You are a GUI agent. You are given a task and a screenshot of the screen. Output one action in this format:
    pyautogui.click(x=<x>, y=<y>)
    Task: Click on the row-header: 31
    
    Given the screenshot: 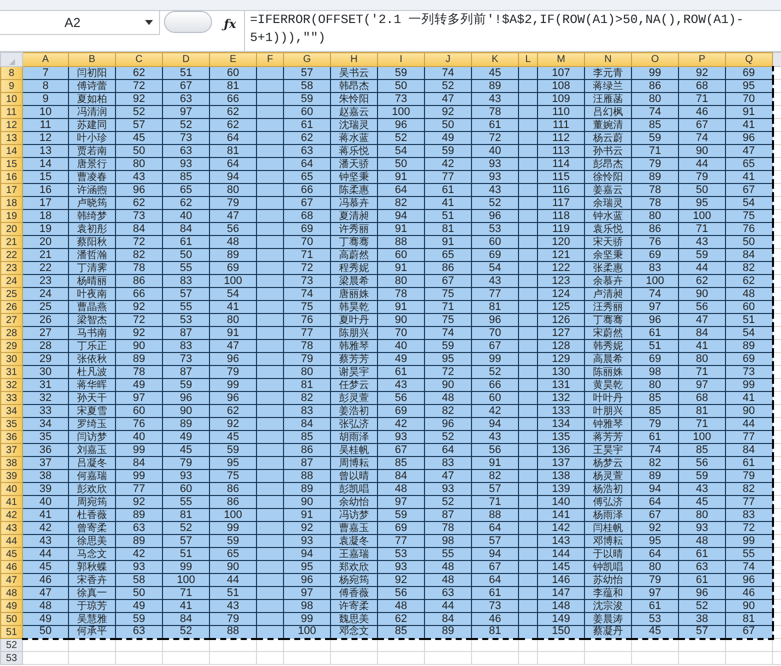 What is the action you would take?
    pyautogui.click(x=11, y=372)
    